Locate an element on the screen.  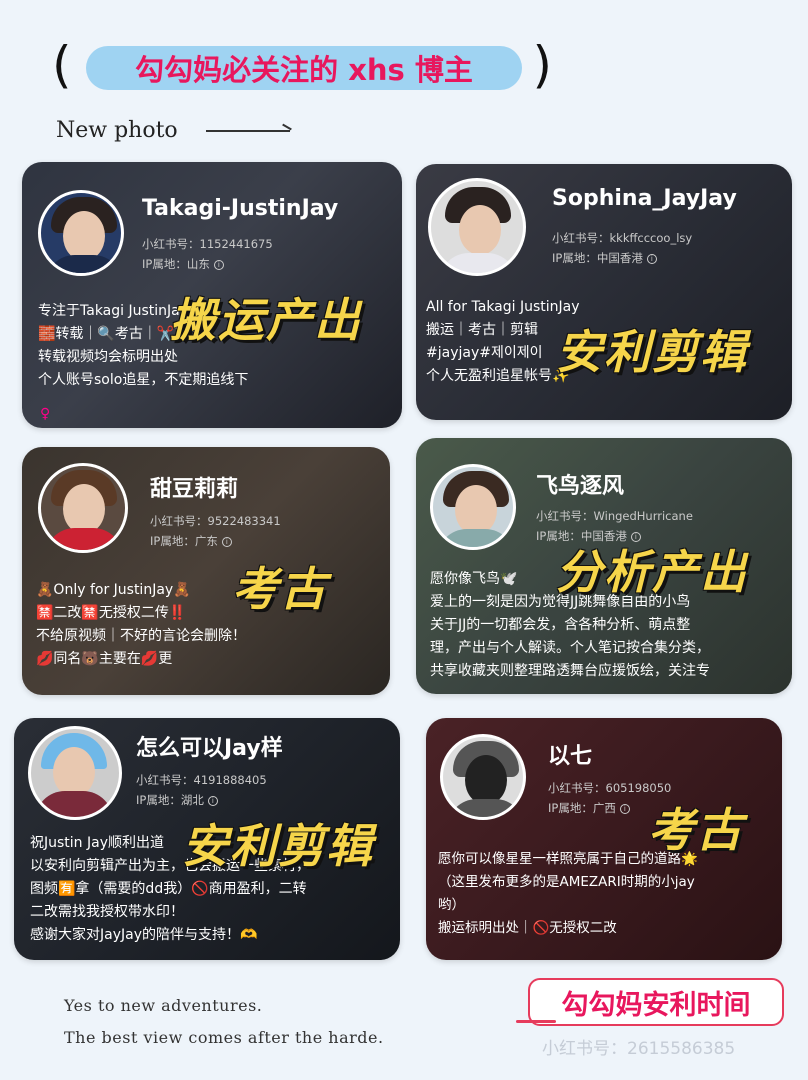
page-title: 勾勾妈必关注的 xhs 博主 is located at coordinates (304, 68).